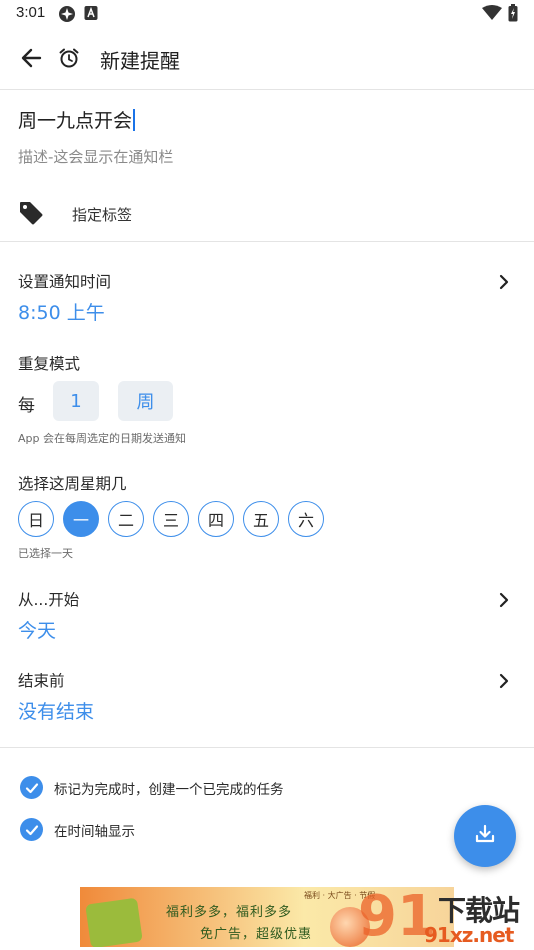 This screenshot has height=950, width=534. I want to click on save-fab-button, so click(485, 836).